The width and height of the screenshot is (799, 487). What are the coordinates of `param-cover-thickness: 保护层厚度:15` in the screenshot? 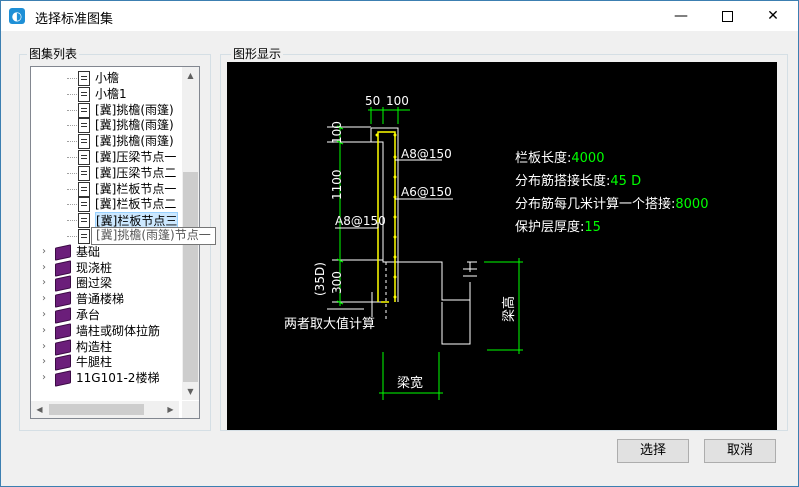 It's located at (558, 227).